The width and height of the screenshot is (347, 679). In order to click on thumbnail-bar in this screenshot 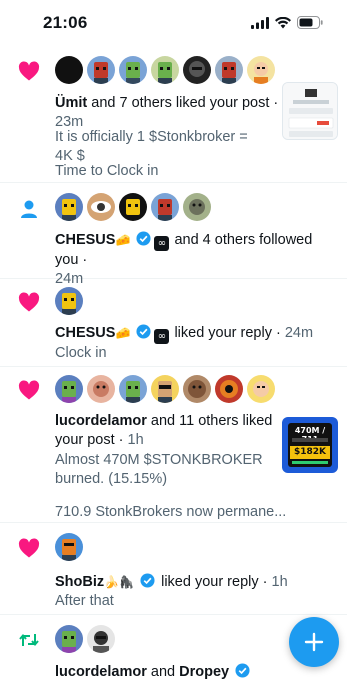, I will do `click(310, 440)`.